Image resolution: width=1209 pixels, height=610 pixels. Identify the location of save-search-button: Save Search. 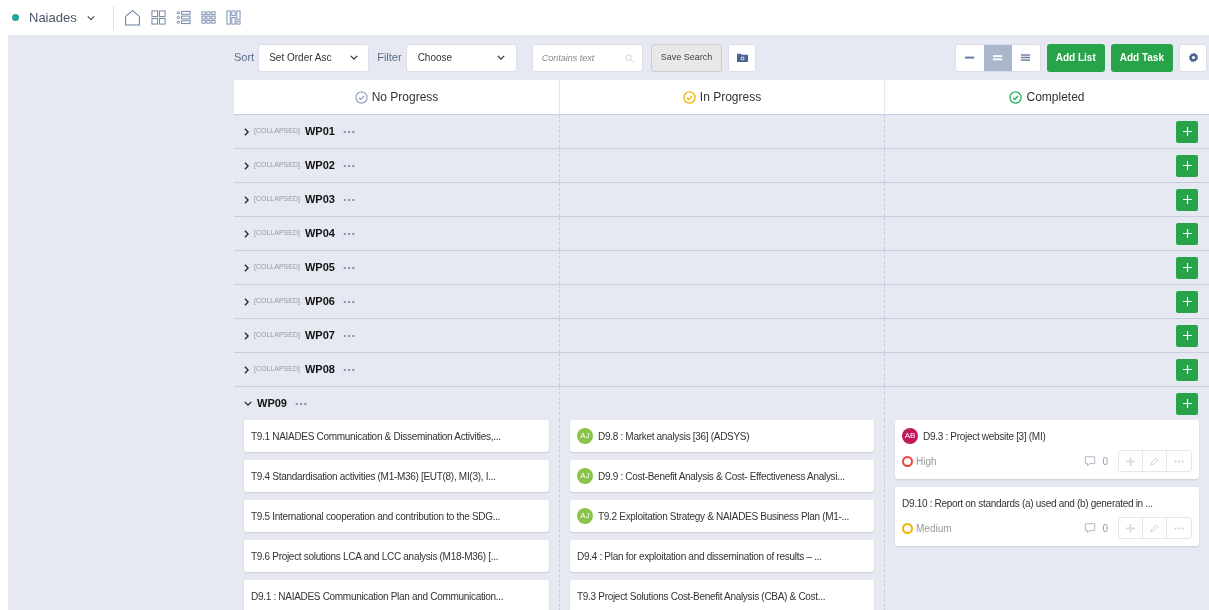
(686, 57).